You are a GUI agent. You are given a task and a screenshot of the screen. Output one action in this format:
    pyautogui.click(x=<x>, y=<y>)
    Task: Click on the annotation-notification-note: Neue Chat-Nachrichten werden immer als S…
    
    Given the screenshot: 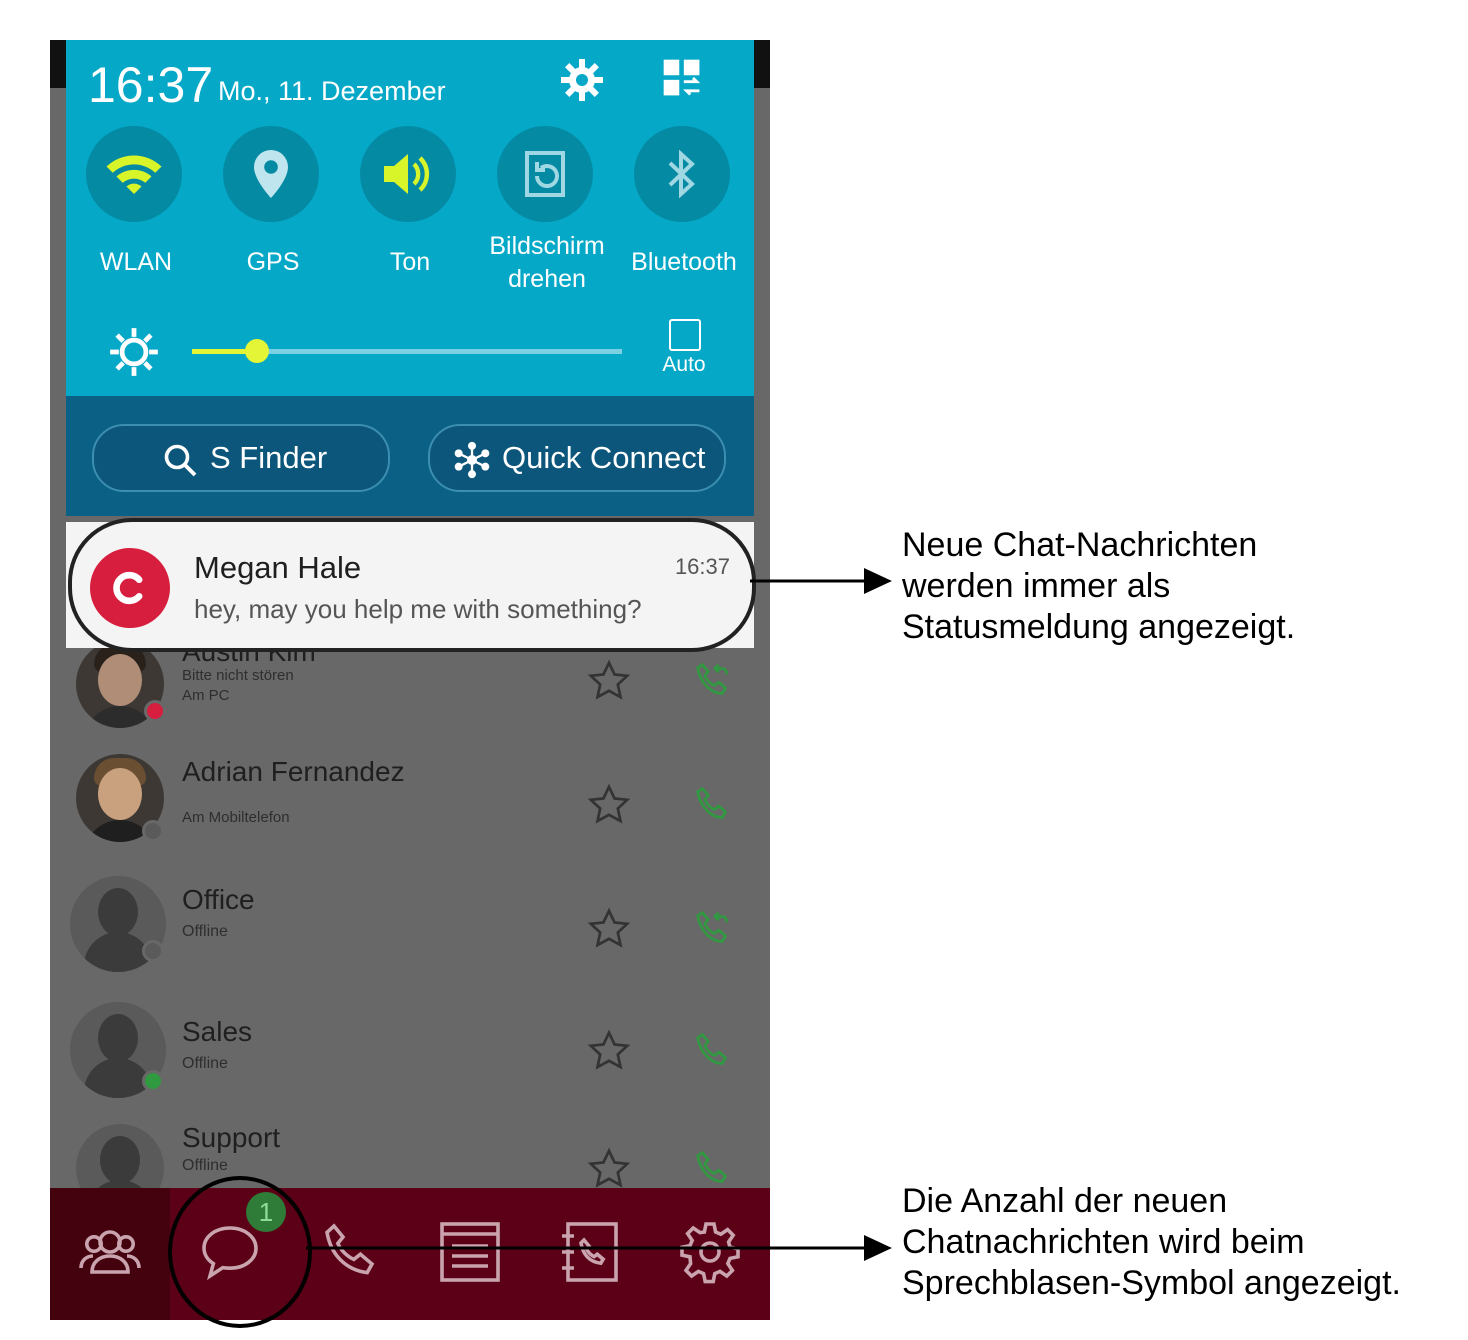 What is the action you would take?
    pyautogui.click(x=1098, y=586)
    